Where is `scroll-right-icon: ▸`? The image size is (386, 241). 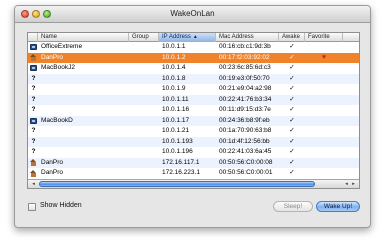 scroll-right-icon: ▸ is located at coordinates (353, 184).